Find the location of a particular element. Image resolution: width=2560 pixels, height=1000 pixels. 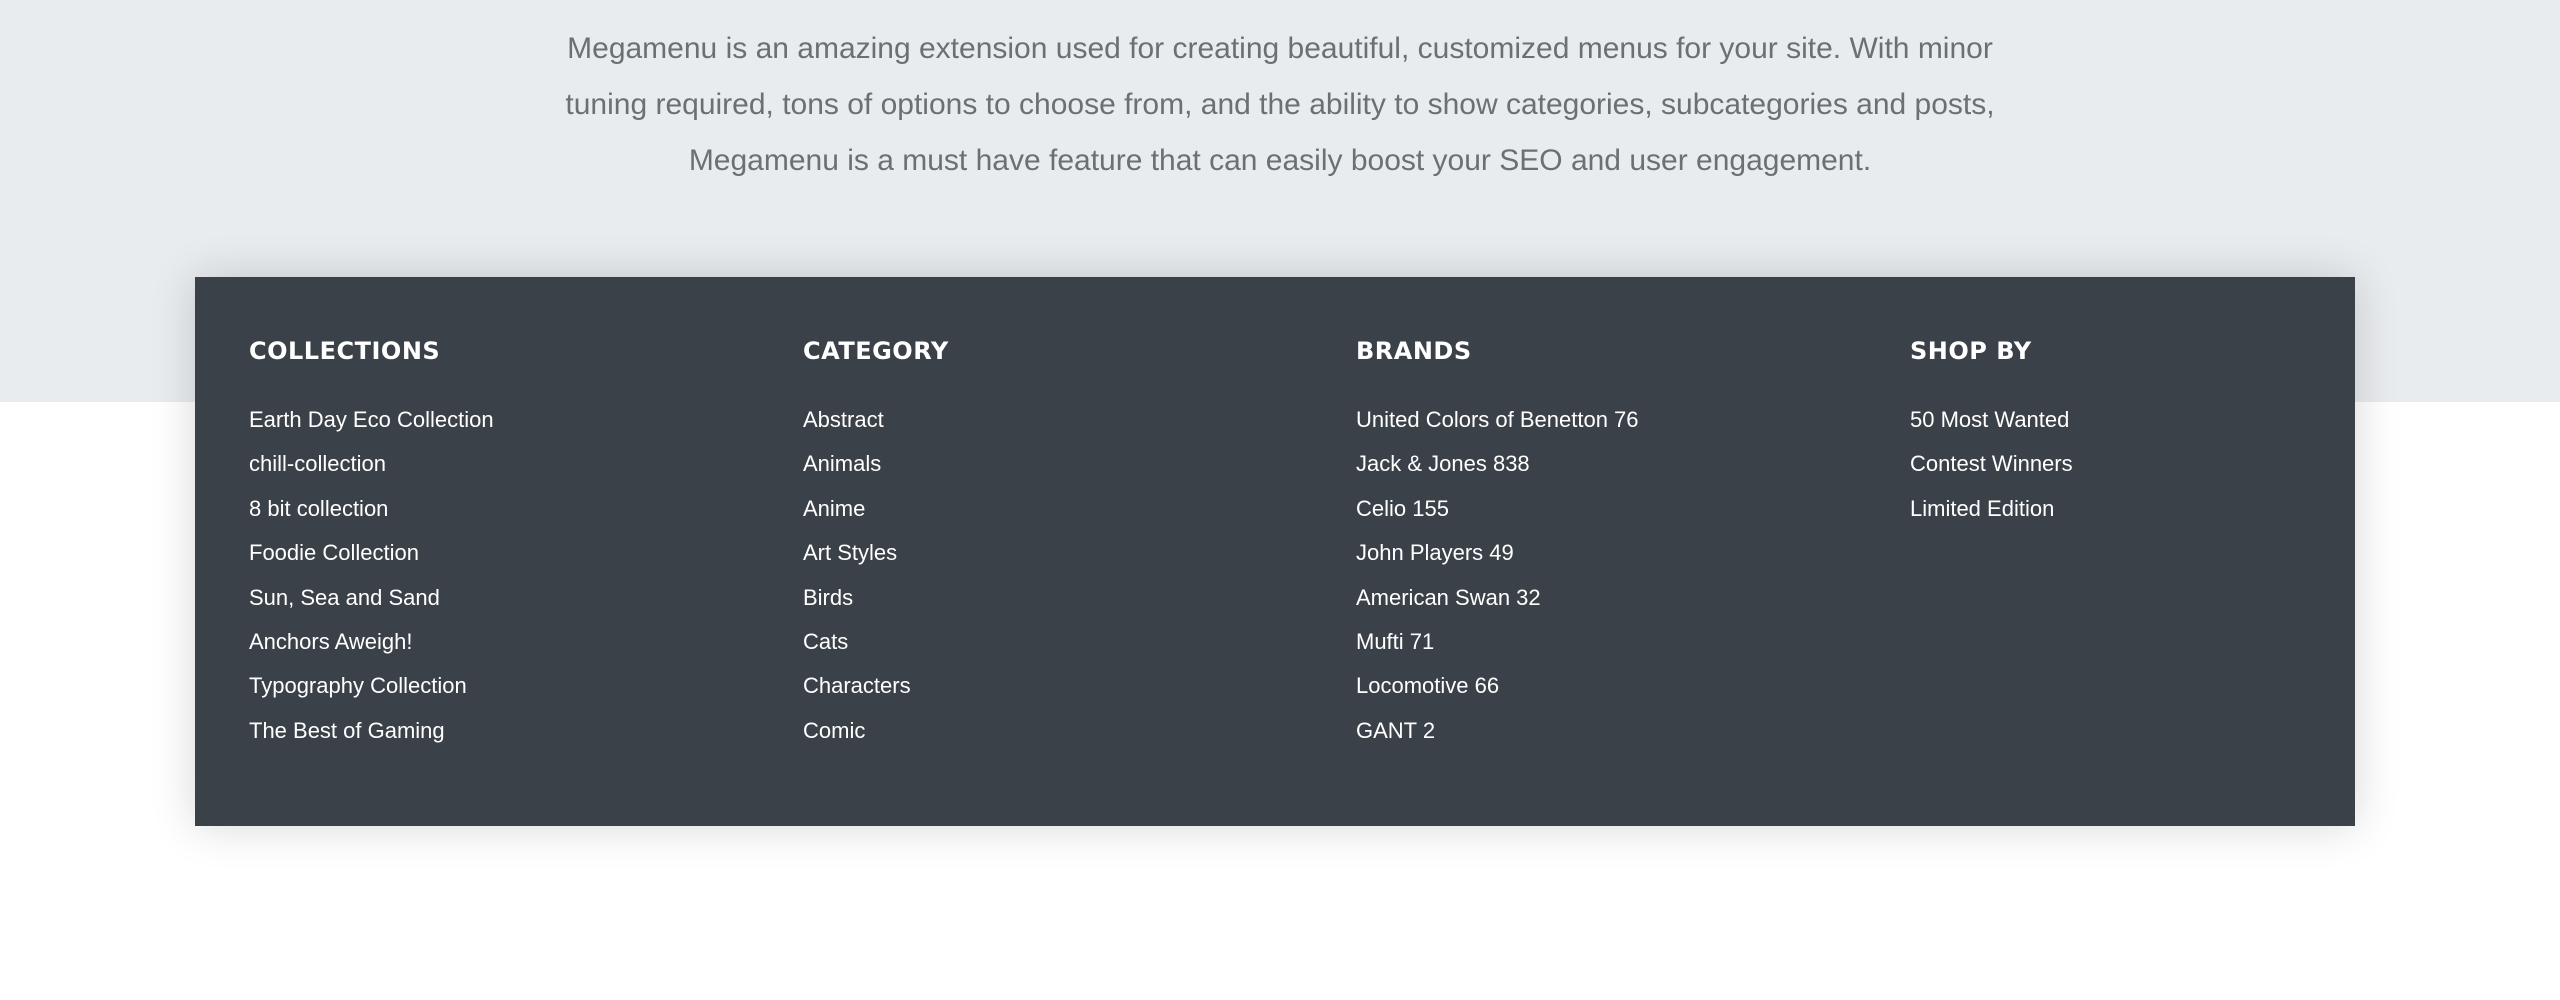

list-item: The Best of Gaming is located at coordinates (371, 731).